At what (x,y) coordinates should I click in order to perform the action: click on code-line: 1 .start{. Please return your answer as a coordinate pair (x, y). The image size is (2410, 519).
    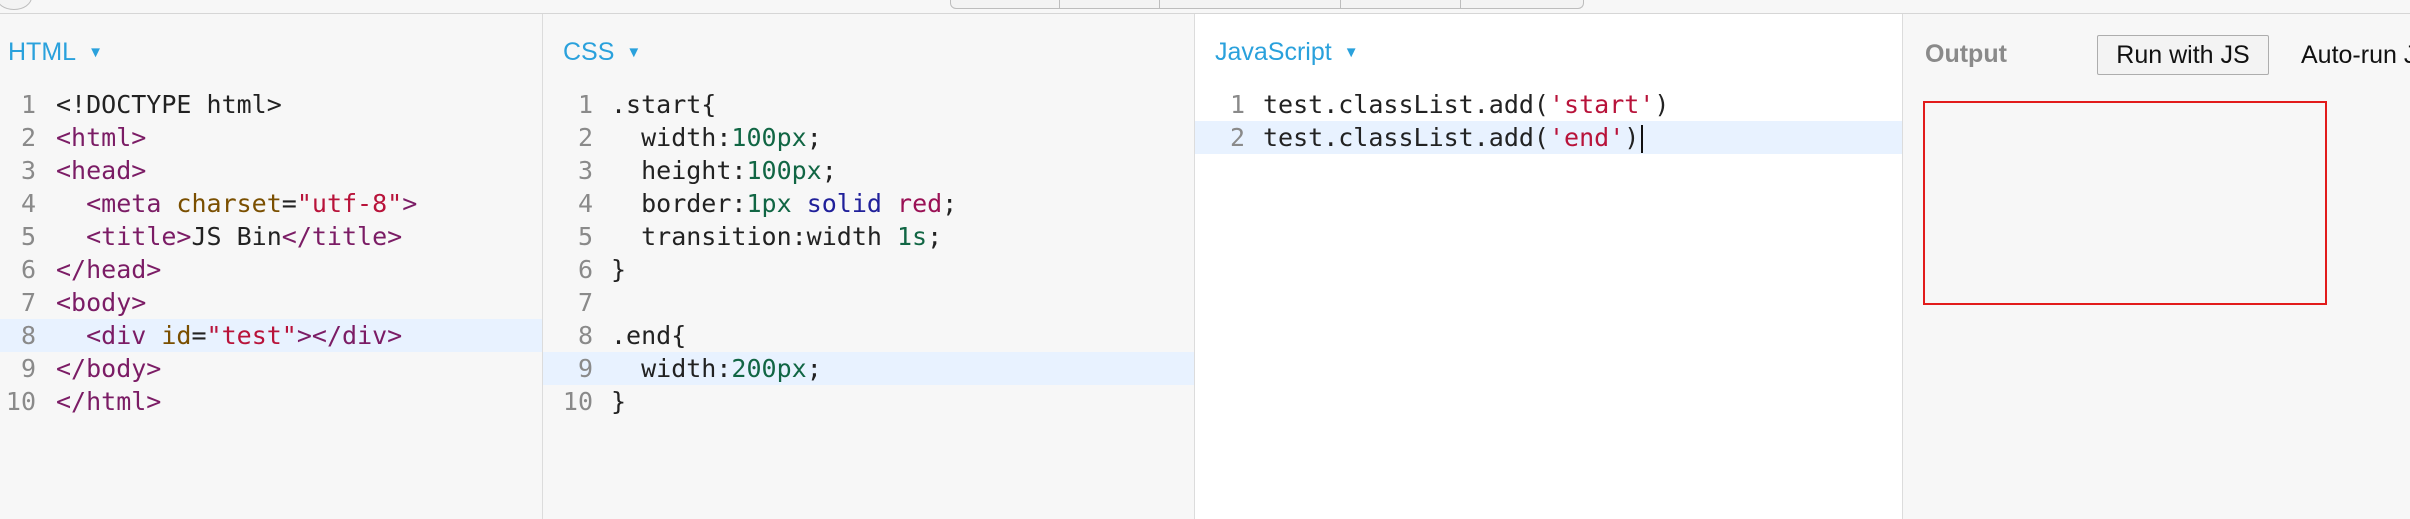
    Looking at the image, I should click on (868, 104).